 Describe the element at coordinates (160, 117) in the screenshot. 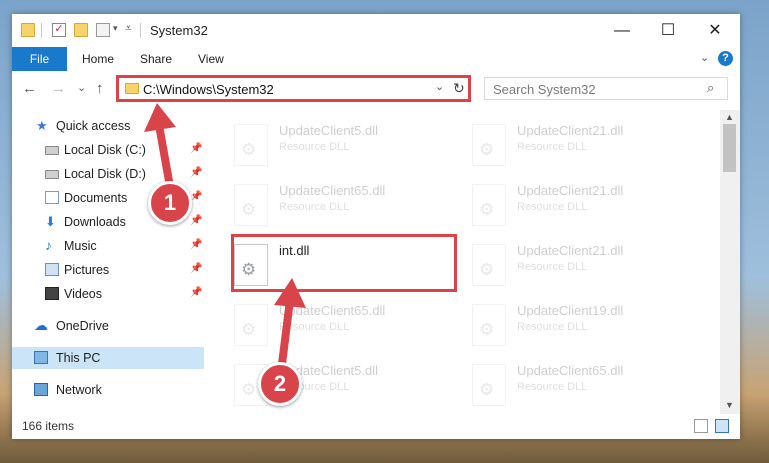

I see `arrow-1-head` at that location.